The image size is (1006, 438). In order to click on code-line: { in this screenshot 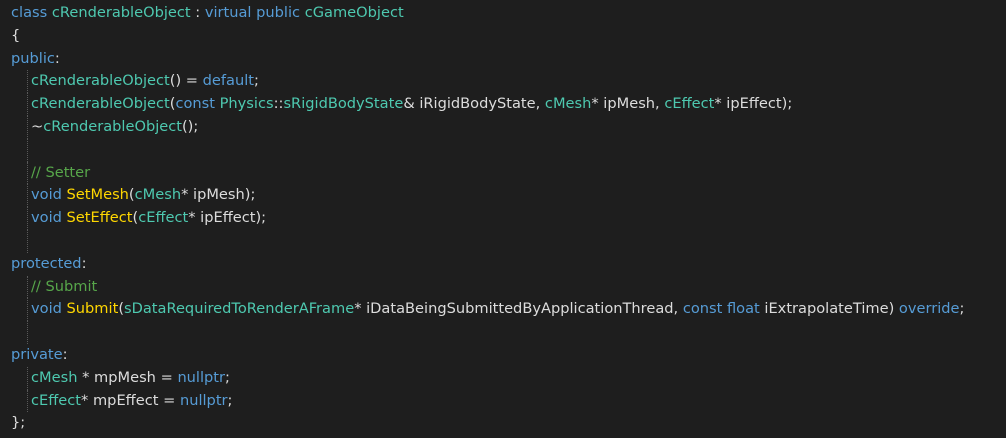, I will do `click(508, 36)`.